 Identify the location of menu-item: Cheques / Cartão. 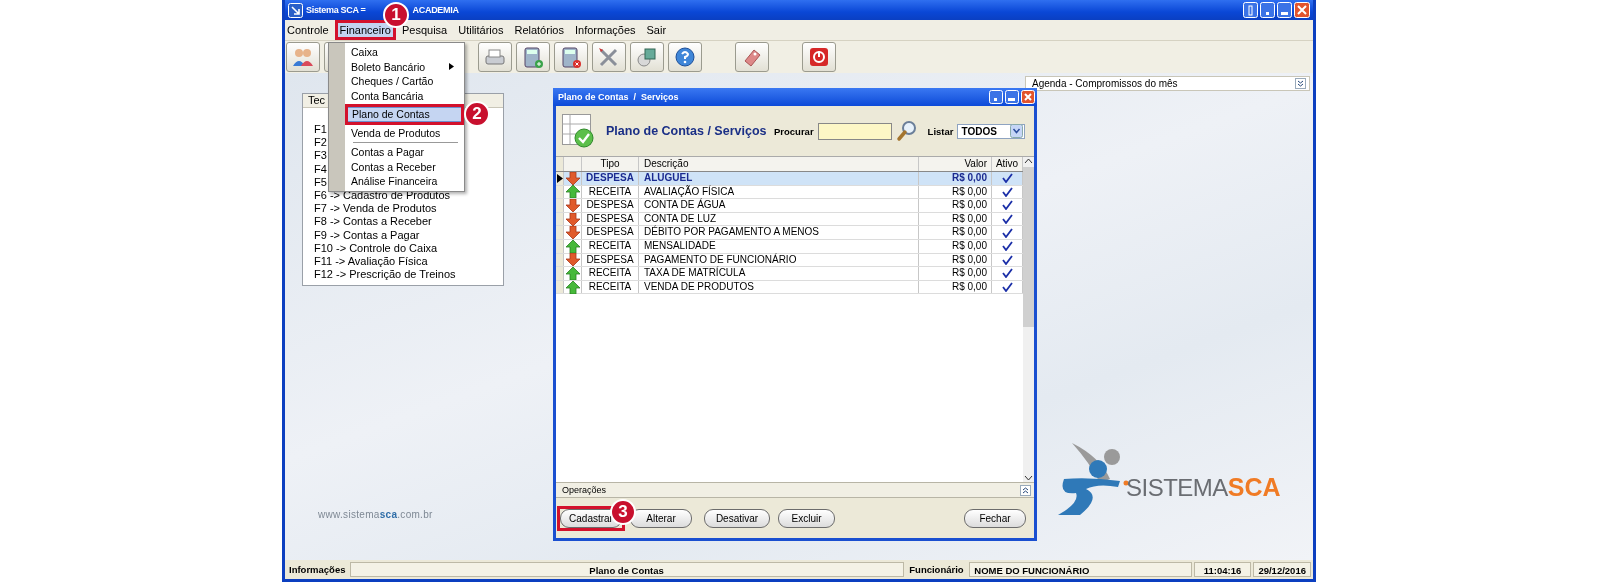
(404, 81).